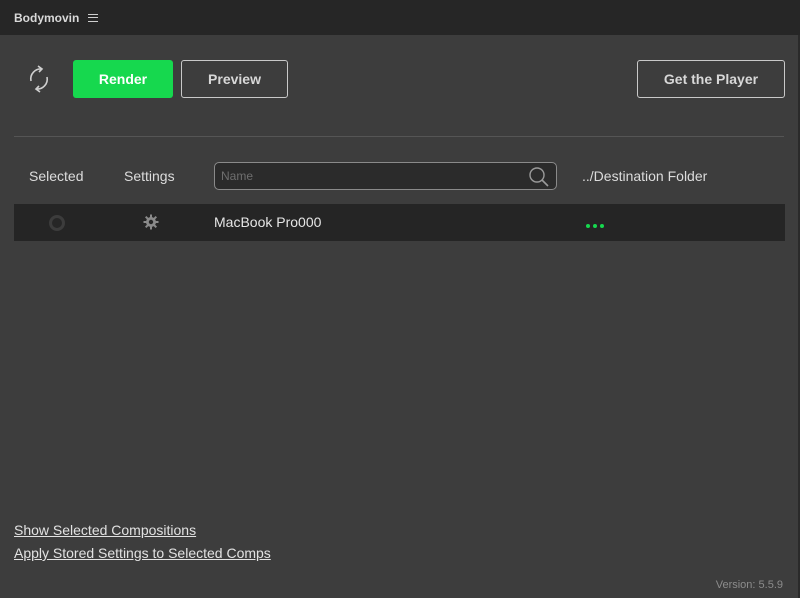  I want to click on panel-titlebar: Bodymovin, so click(400, 17).